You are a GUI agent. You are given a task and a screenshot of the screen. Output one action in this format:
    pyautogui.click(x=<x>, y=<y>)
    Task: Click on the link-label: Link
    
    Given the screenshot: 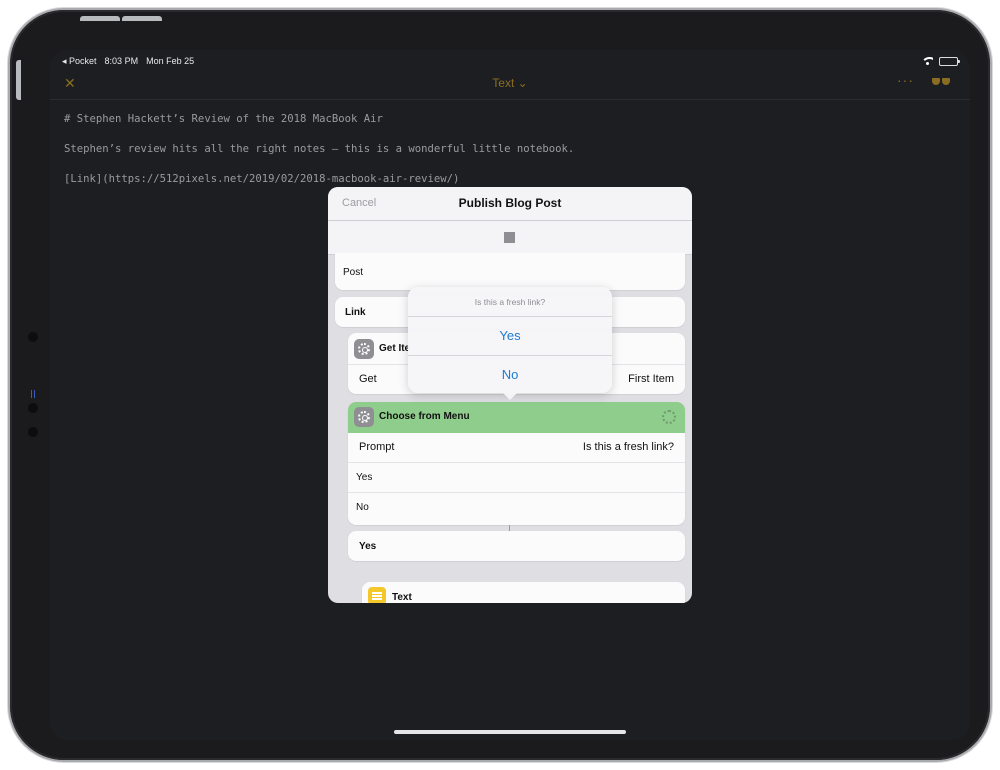 What is the action you would take?
    pyautogui.click(x=355, y=312)
    